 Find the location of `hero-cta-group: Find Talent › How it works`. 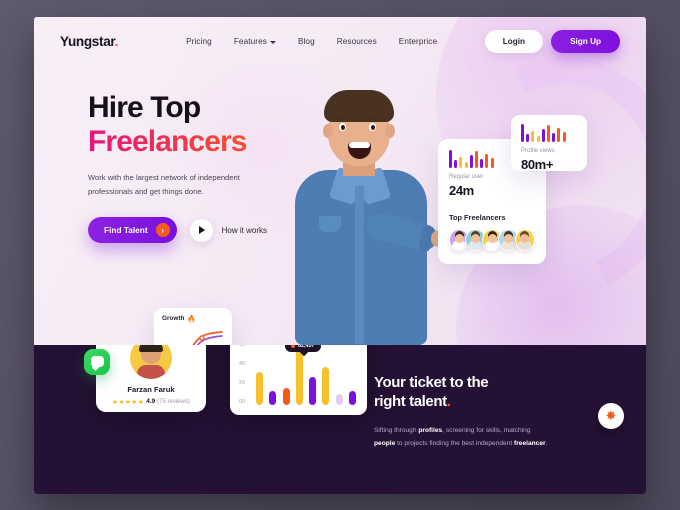

hero-cta-group: Find Talent › How it works is located at coordinates (191, 230).